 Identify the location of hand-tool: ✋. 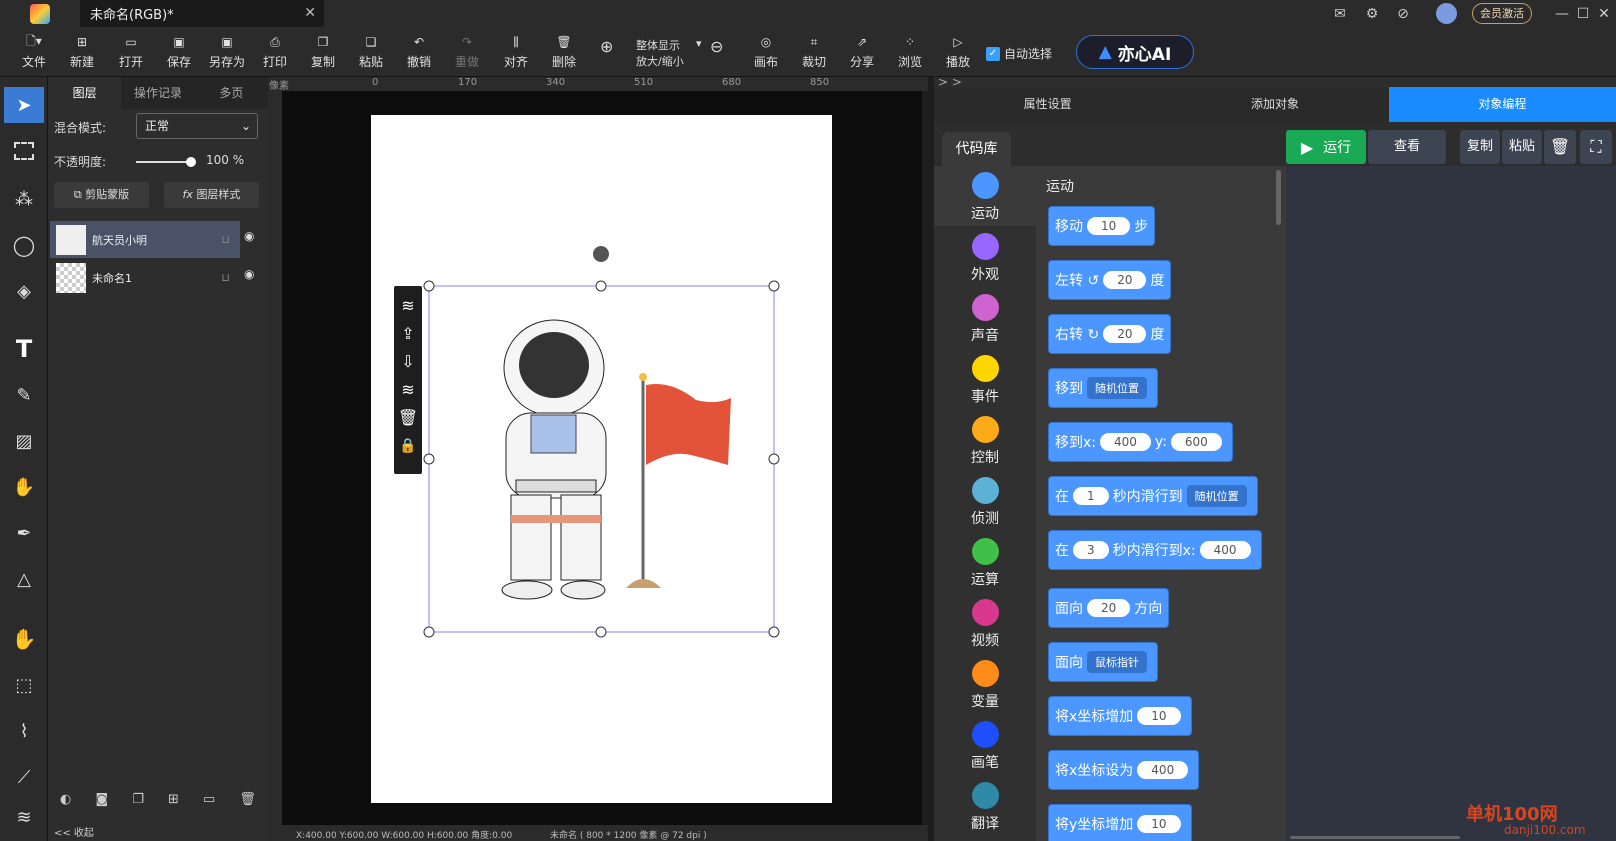
(24, 639).